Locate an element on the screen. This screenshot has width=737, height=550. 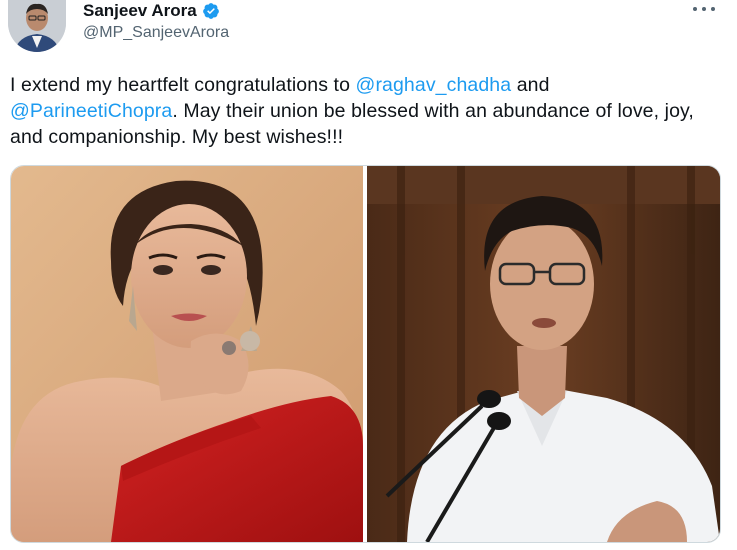
author-name-row: Sanjeev Arora is located at coordinates (151, 11).